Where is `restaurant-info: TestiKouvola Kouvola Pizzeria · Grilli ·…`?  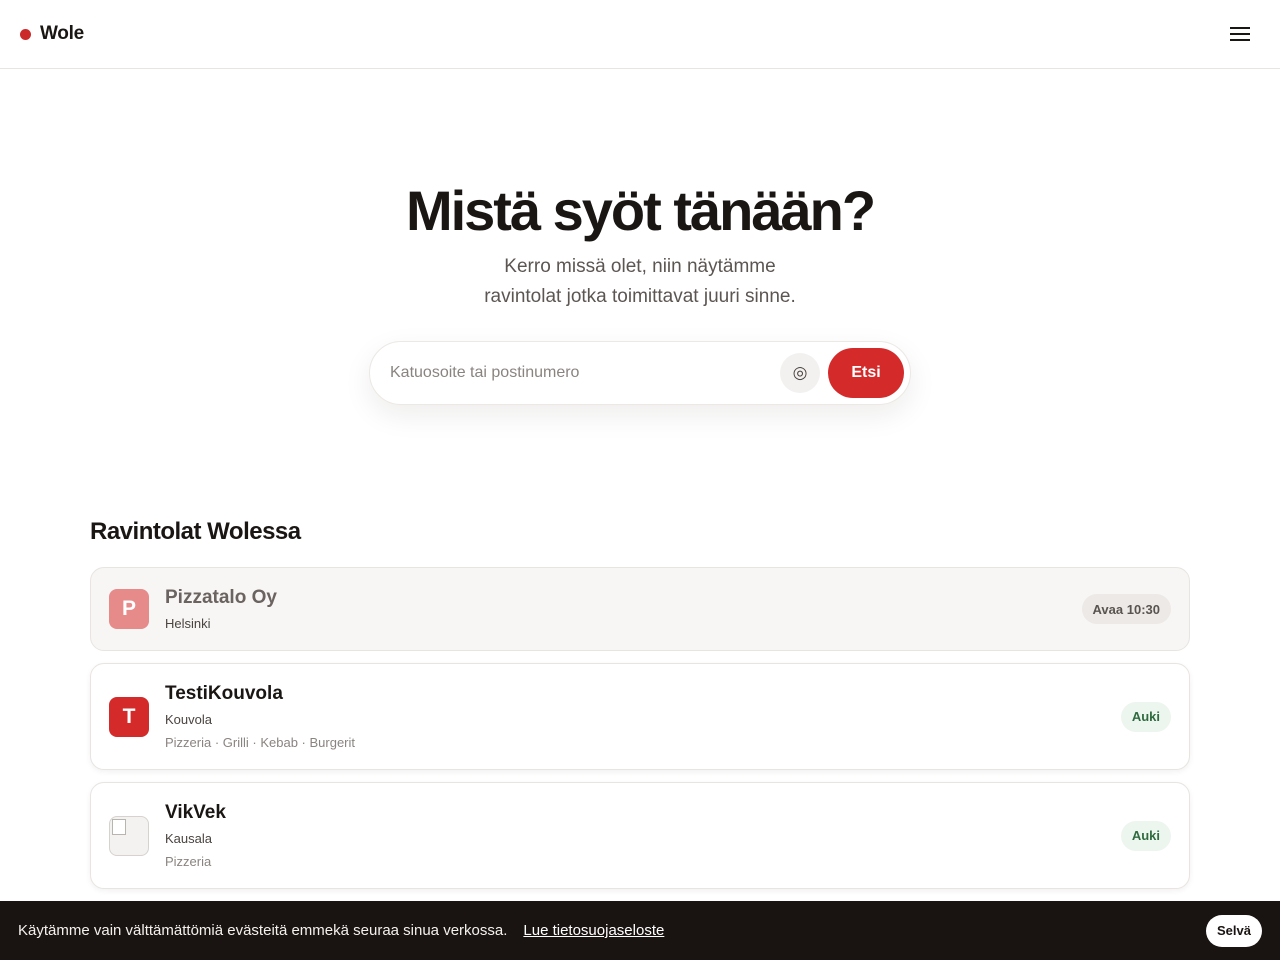 restaurant-info: TestiKouvola Kouvola Pizzeria · Grilli ·… is located at coordinates (643, 717).